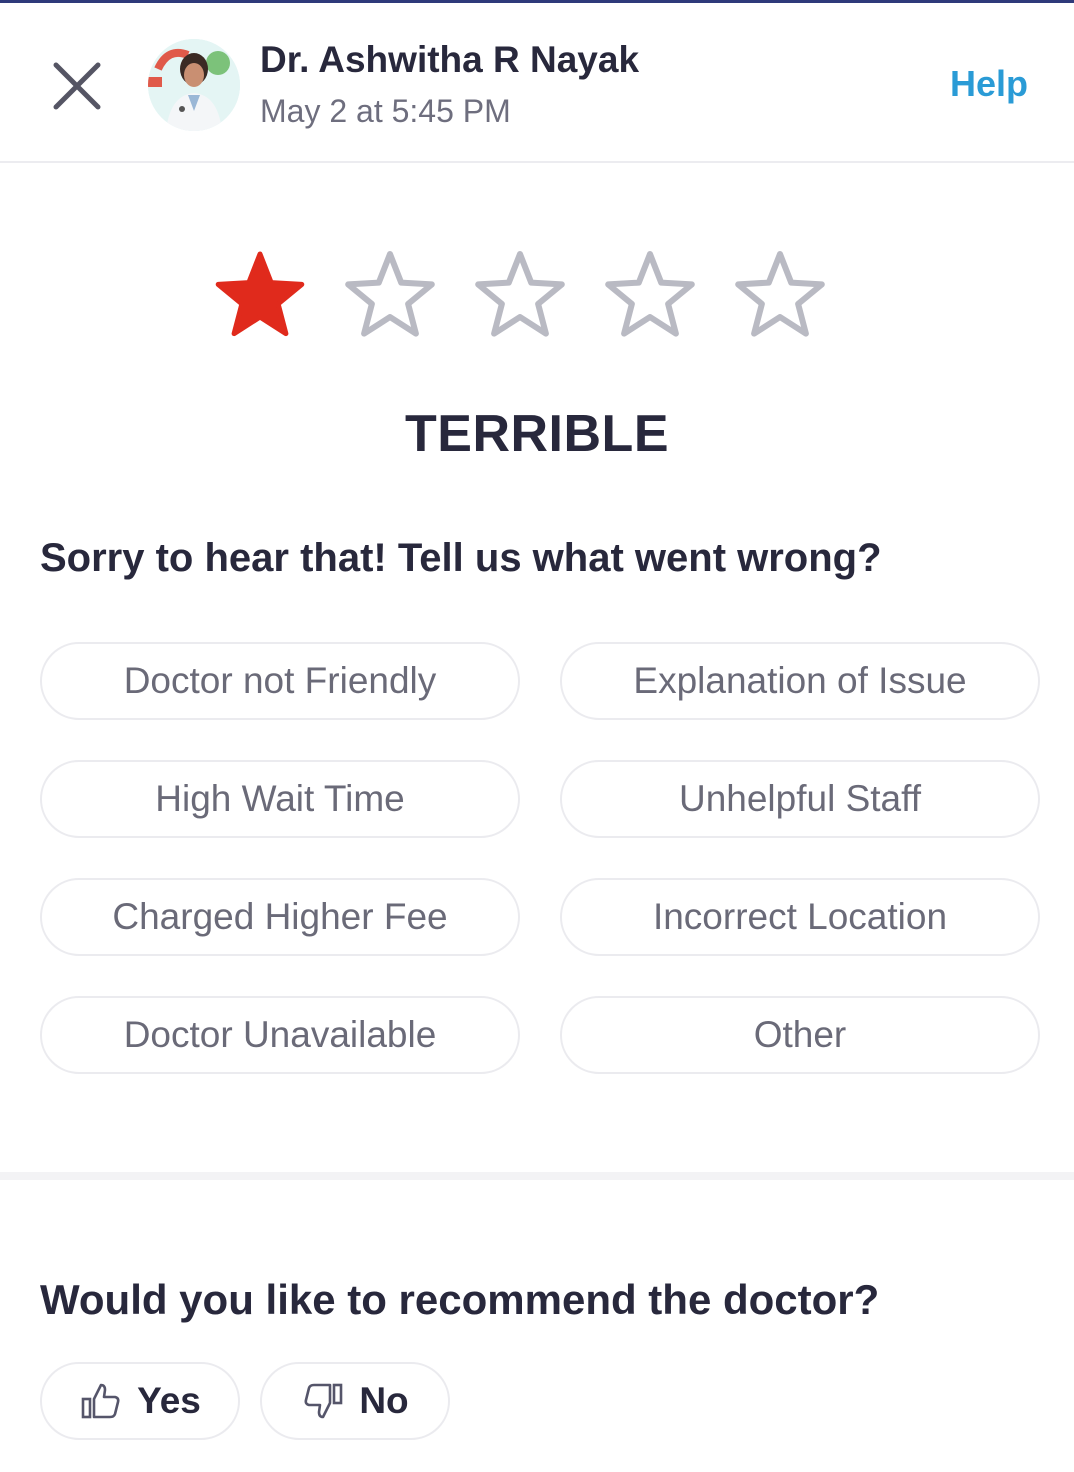 Image resolution: width=1074 pixels, height=1472 pixels. I want to click on option-explanation-of-issue: Explanation of Issue, so click(800, 681).